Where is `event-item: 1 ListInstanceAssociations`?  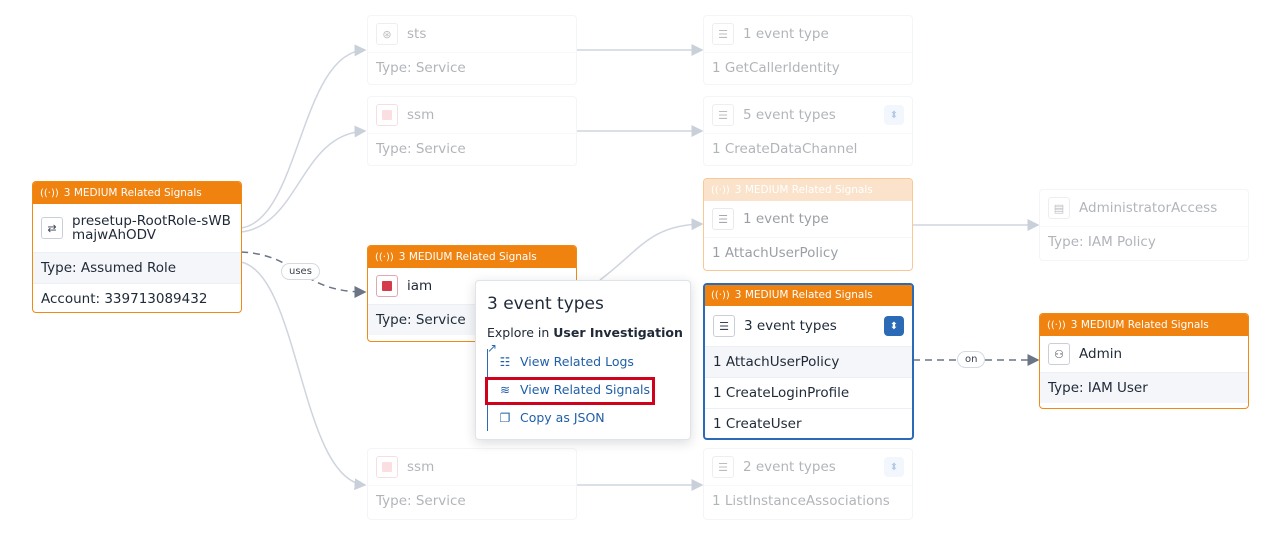
event-item: 1 ListInstanceAssociations is located at coordinates (808, 500).